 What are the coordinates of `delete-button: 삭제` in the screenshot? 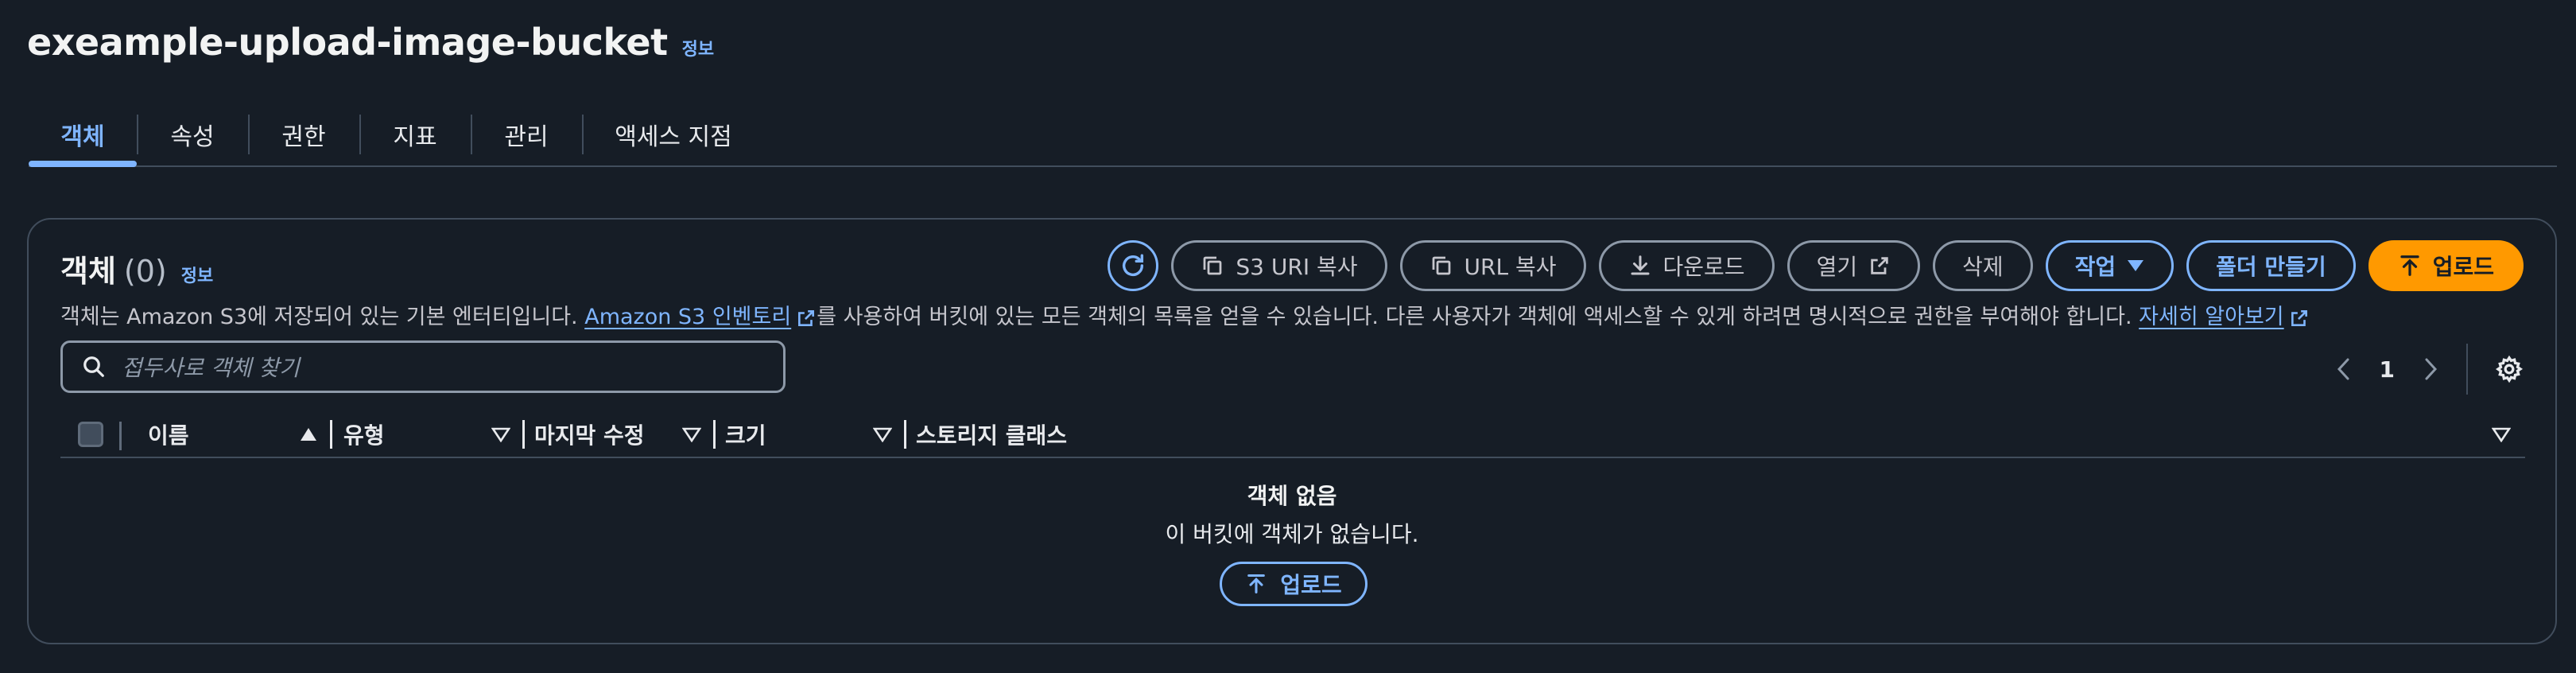 It's located at (1983, 265).